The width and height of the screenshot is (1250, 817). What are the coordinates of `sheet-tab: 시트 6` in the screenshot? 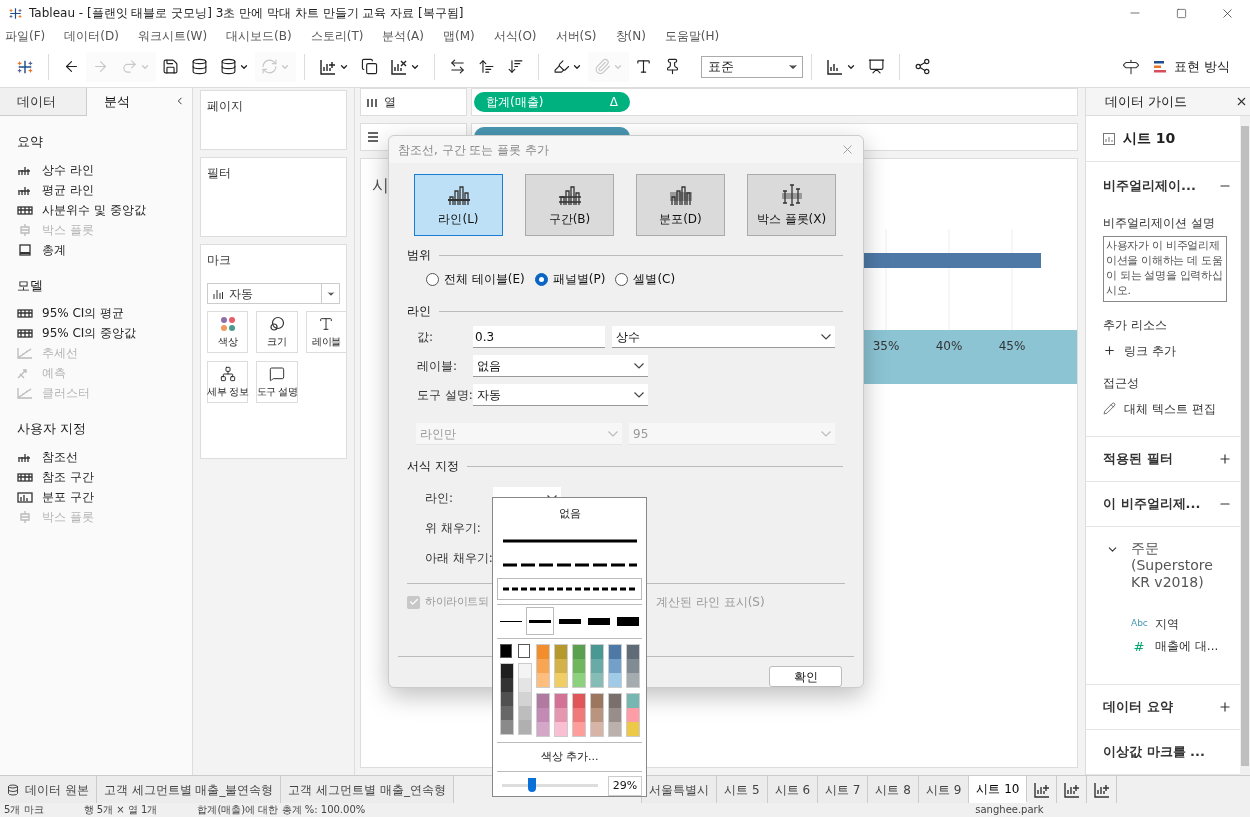 It's located at (792, 789).